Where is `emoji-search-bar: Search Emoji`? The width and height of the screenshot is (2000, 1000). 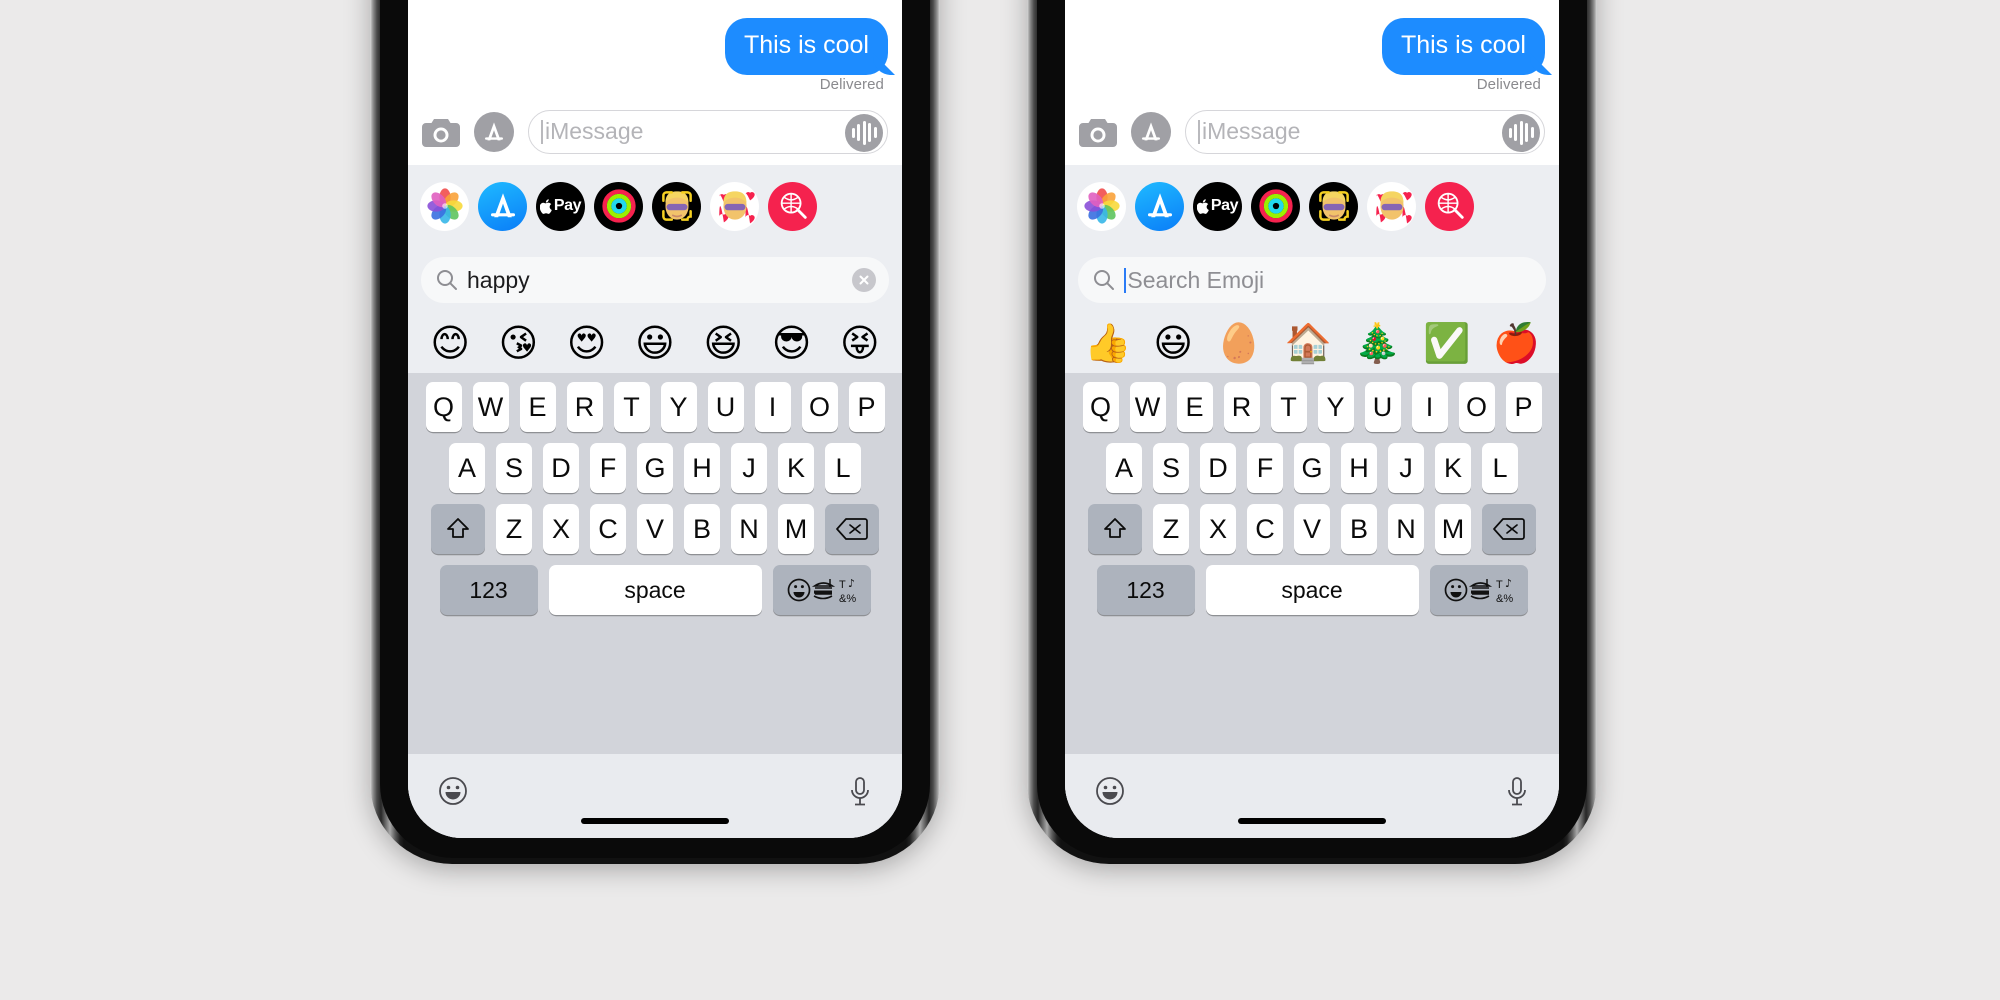
emoji-search-bar: Search Emoji is located at coordinates (1312, 280).